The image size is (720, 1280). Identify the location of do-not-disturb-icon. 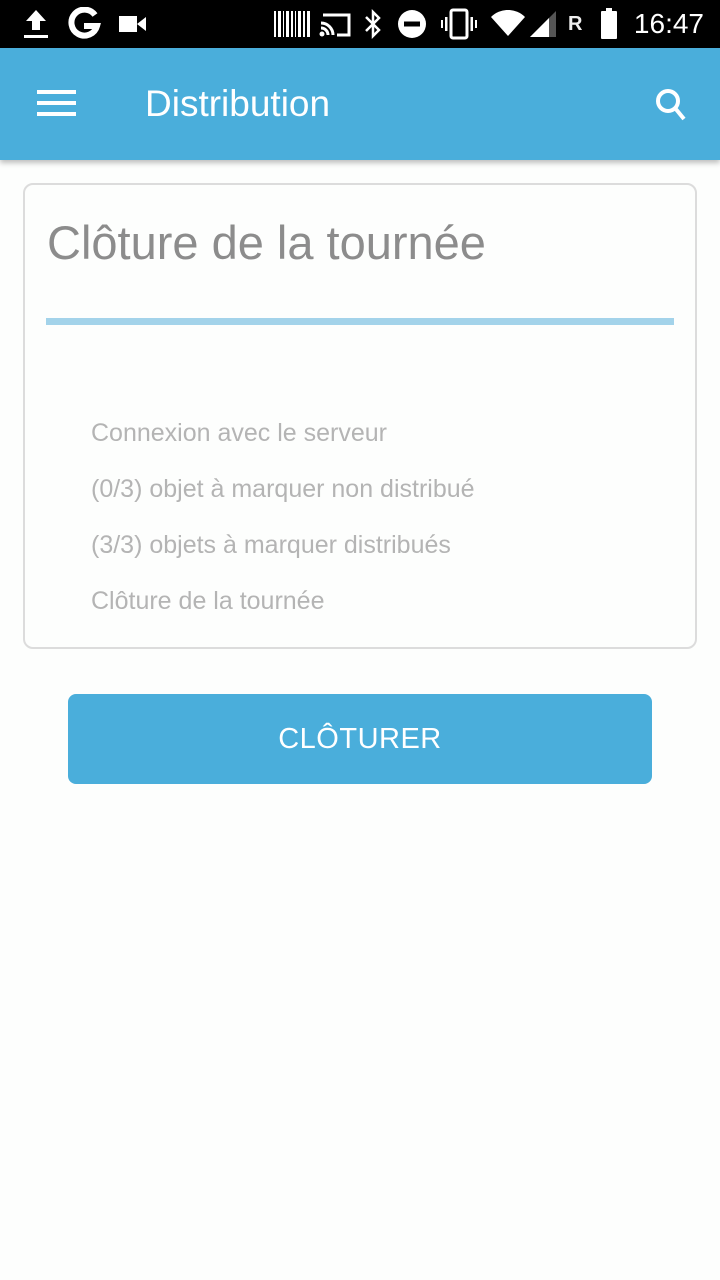
(412, 24).